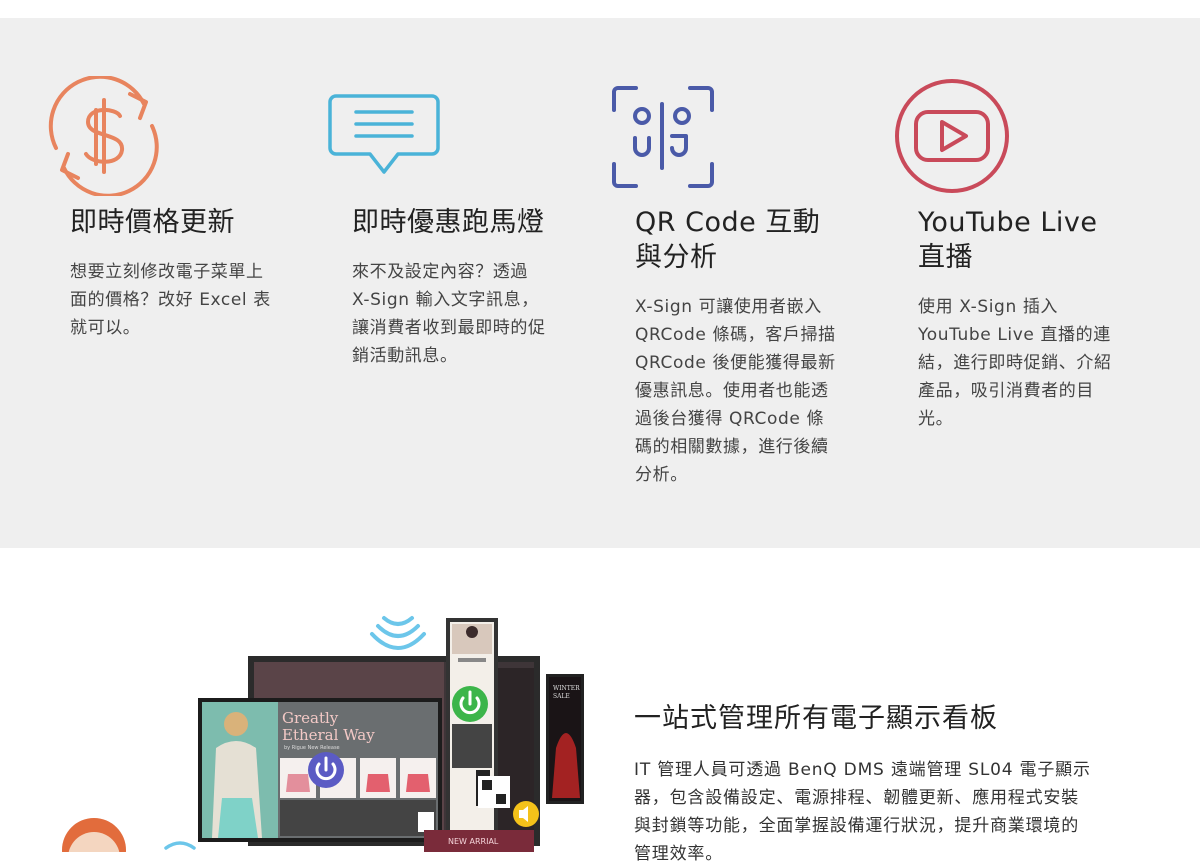 The width and height of the screenshot is (1200, 868). What do you see at coordinates (1008, 240) in the screenshot?
I see `feature-title: YouTube Live 直播` at bounding box center [1008, 240].